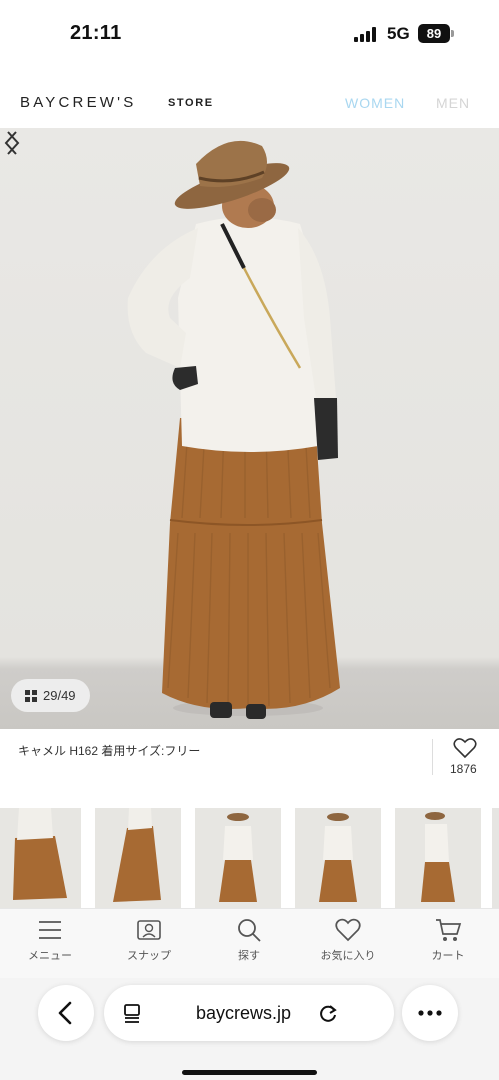 The height and width of the screenshot is (1080, 499). What do you see at coordinates (453, 103) in the screenshot?
I see `nav-men: MEN` at bounding box center [453, 103].